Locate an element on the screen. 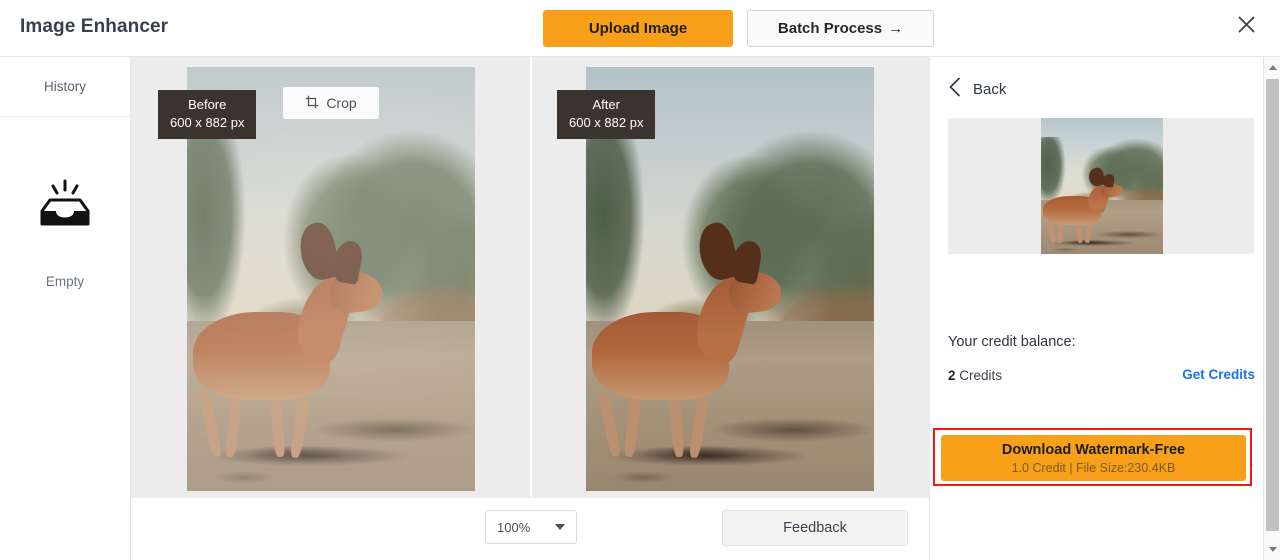 The width and height of the screenshot is (1280, 560). batch-process-button: Batch Process → is located at coordinates (840, 28).